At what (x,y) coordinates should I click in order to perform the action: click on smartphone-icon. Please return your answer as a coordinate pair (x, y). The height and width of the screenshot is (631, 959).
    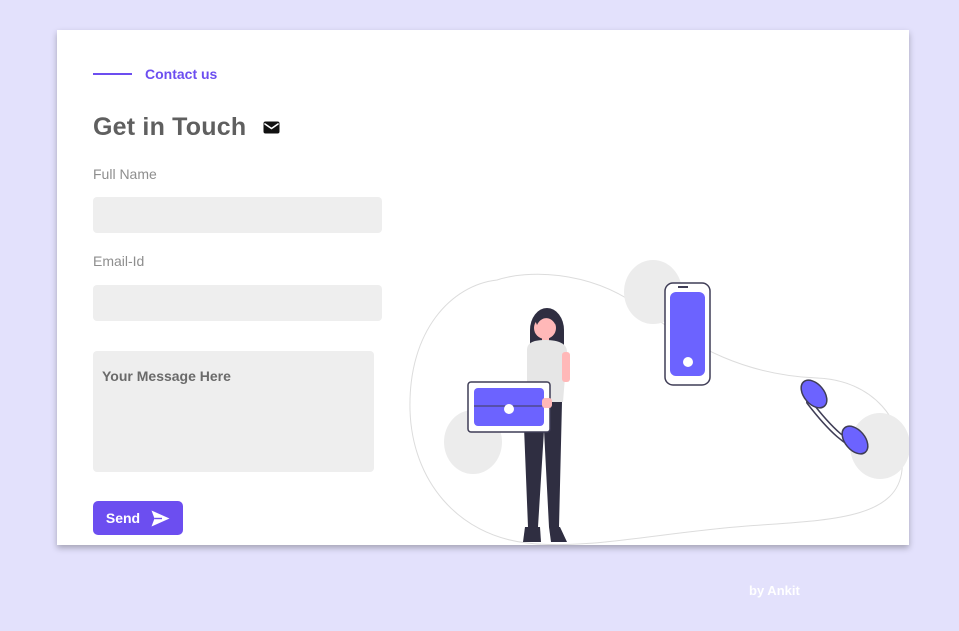
    Looking at the image, I should click on (687, 334).